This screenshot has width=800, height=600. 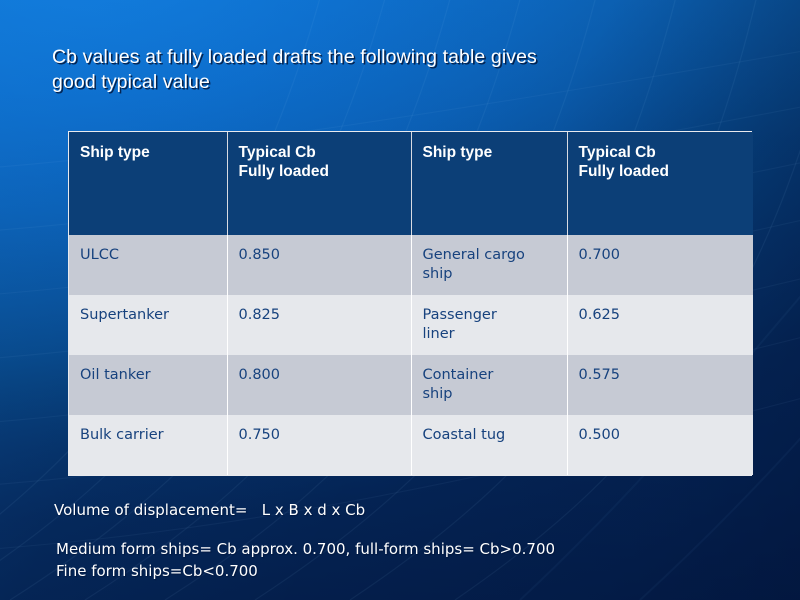 I want to click on table-row: ULCC 0.850 General cargo ship 0.700, so click(x=411, y=265).